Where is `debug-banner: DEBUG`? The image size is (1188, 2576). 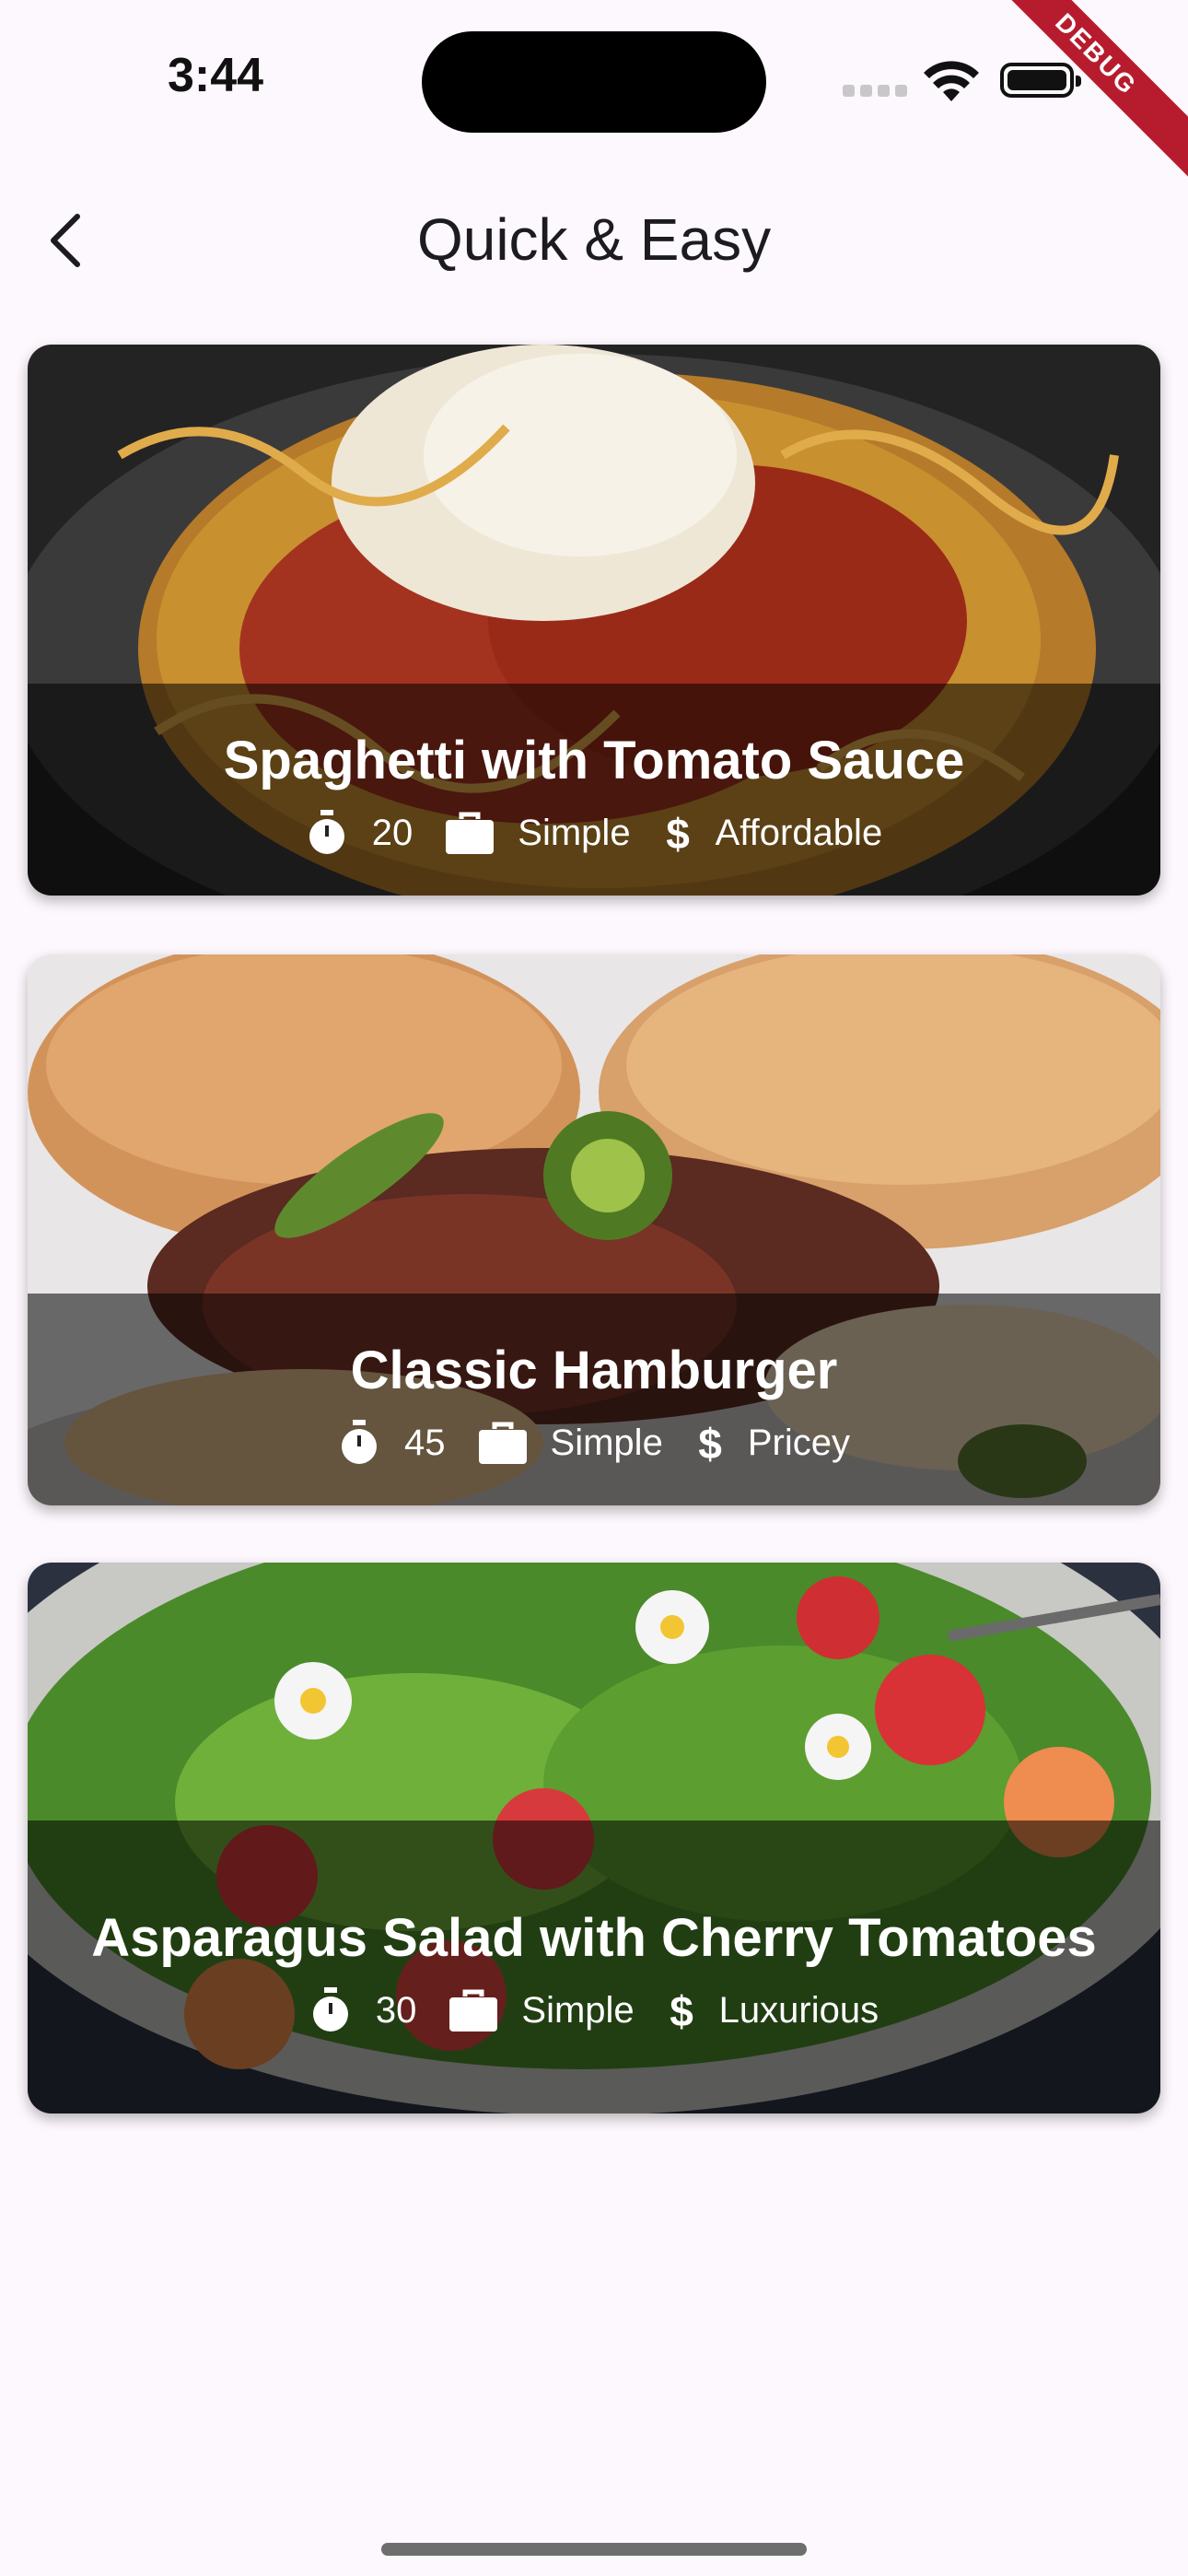 debug-banner: DEBUG is located at coordinates (1072, 96).